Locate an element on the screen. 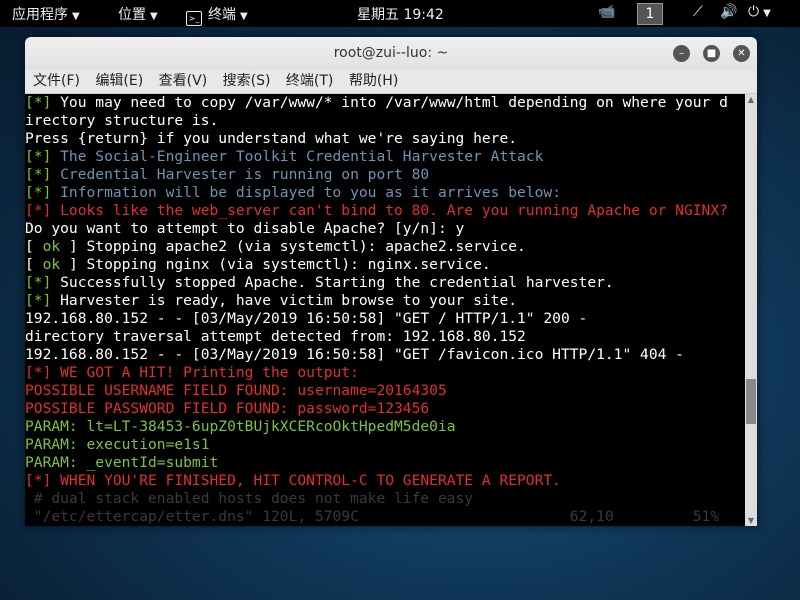  power-icon: ⏻ ▼ is located at coordinates (759, 12).